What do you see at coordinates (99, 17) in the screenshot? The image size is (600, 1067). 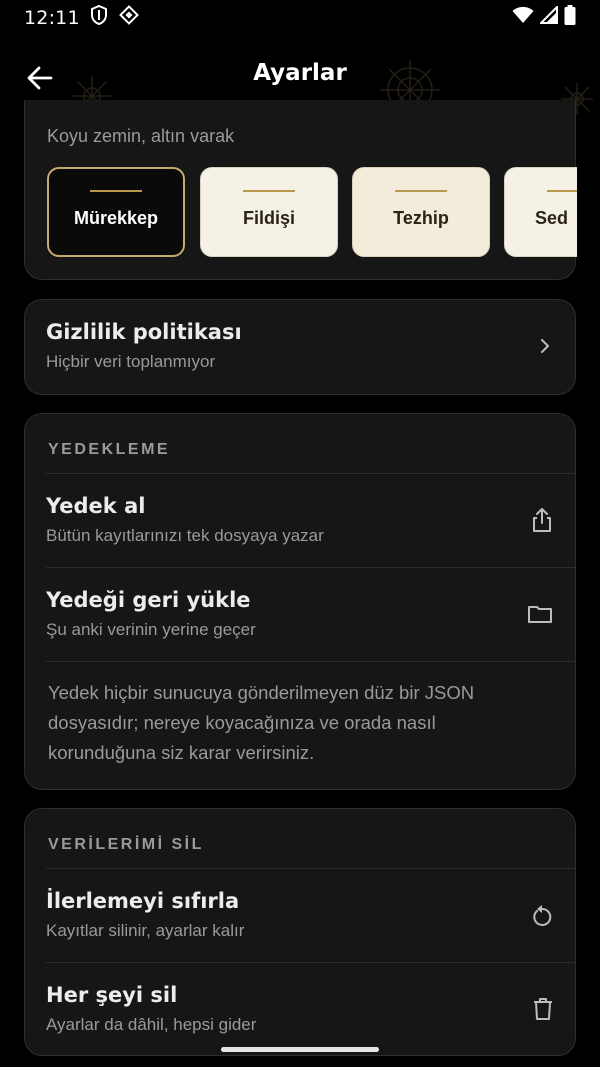 I see `shield-icon` at bounding box center [99, 17].